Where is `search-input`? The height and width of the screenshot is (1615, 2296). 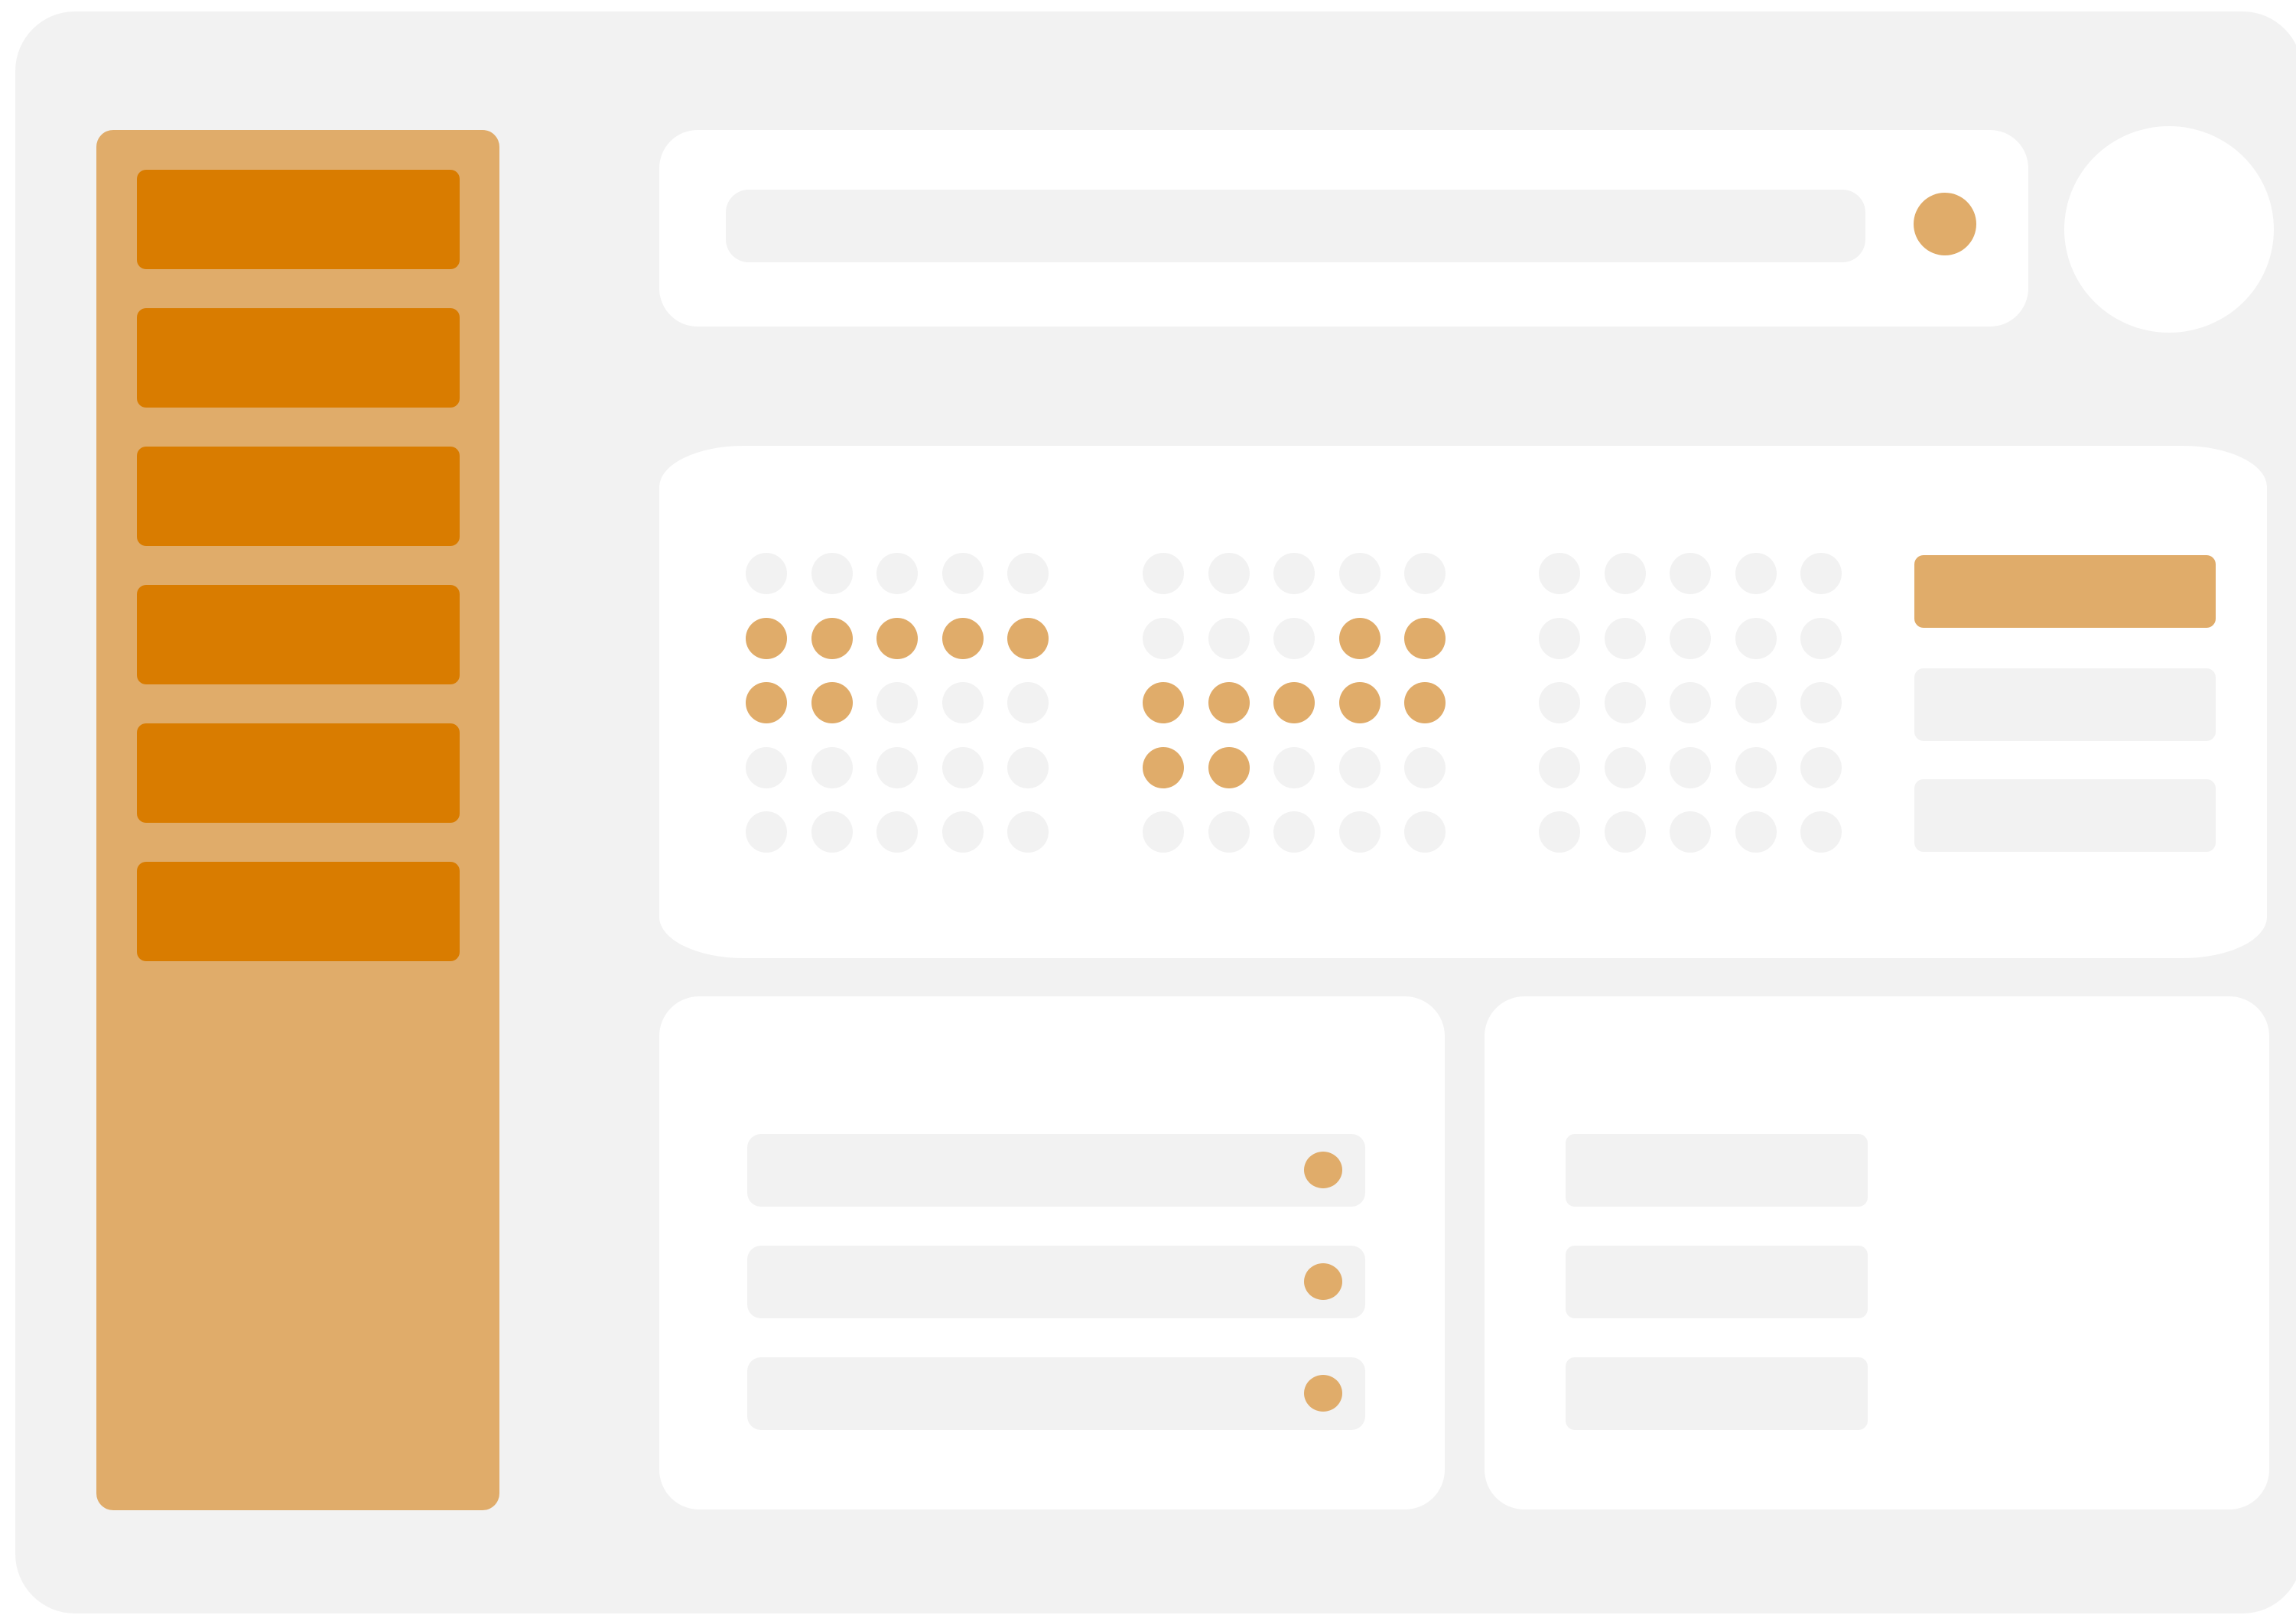 search-input is located at coordinates (1296, 226).